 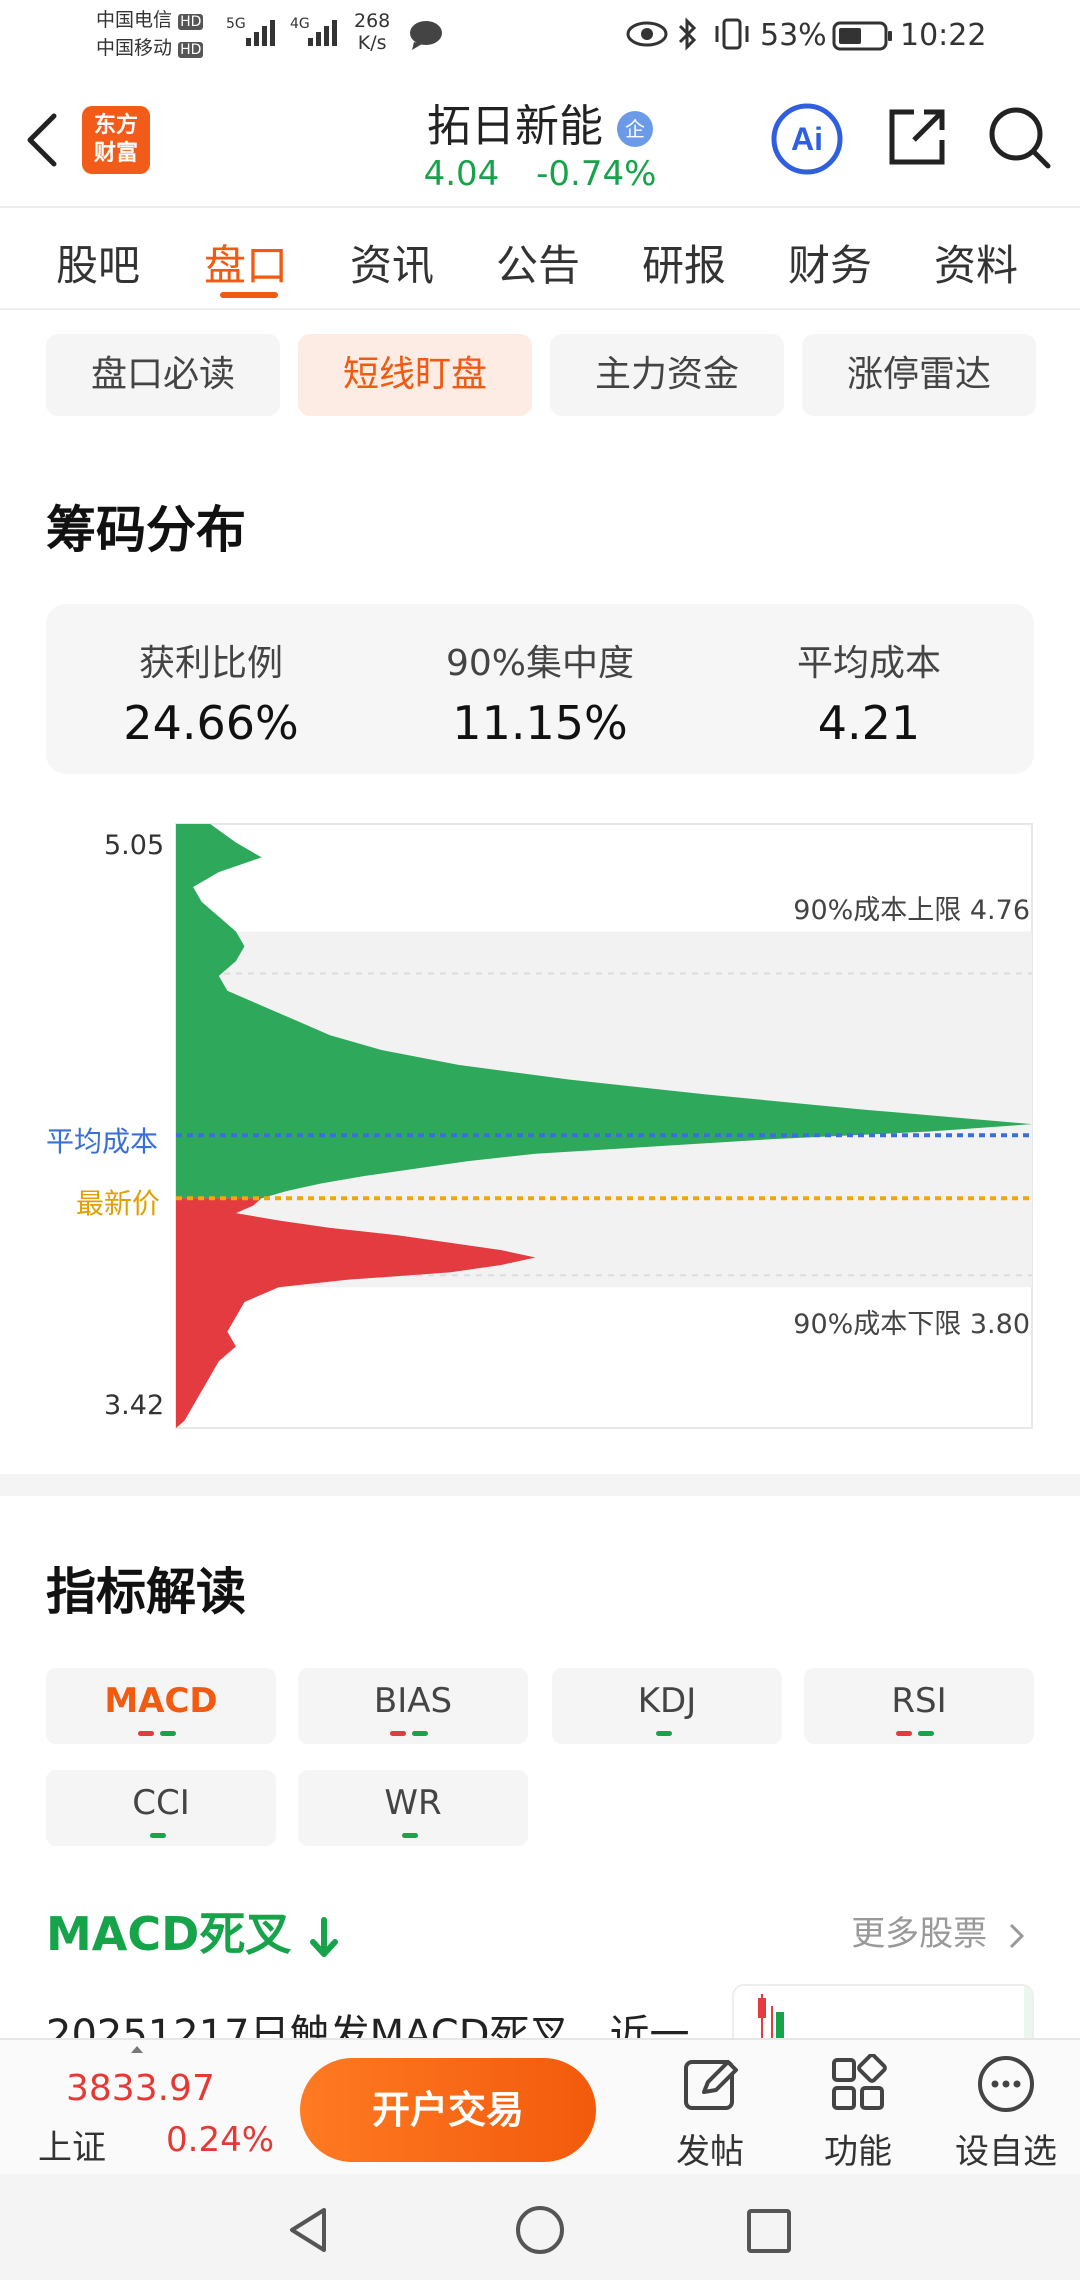 I want to click on more-circle-icon, so click(x=1006, y=2084).